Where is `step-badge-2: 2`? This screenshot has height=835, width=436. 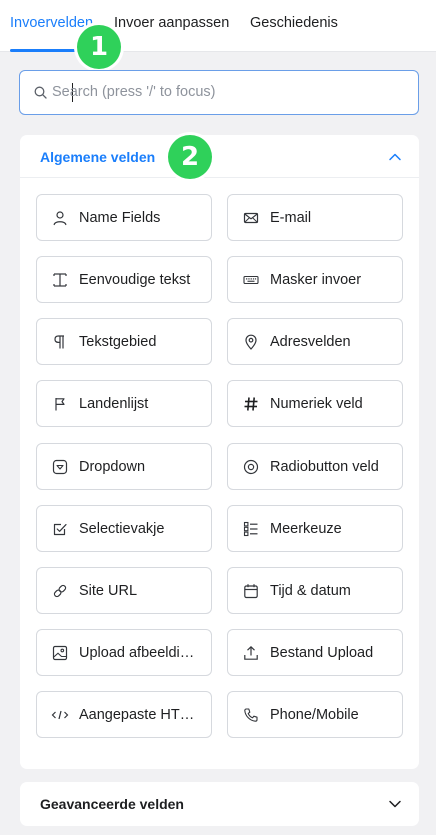 step-badge-2: 2 is located at coordinates (190, 157).